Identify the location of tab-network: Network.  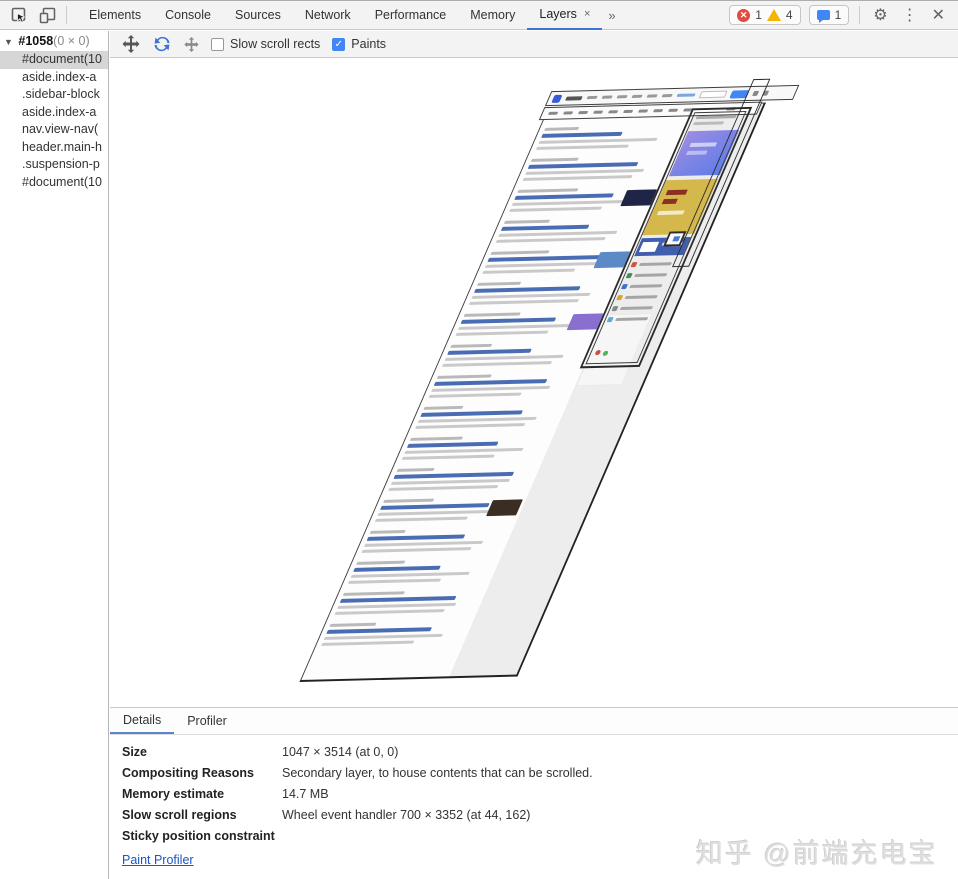
(328, 15).